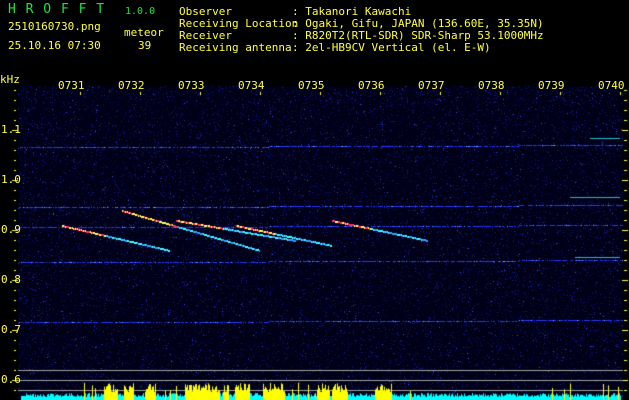 Image resolution: width=629 pixels, height=400 pixels. I want to click on x-tick-label: 0739, so click(551, 85).